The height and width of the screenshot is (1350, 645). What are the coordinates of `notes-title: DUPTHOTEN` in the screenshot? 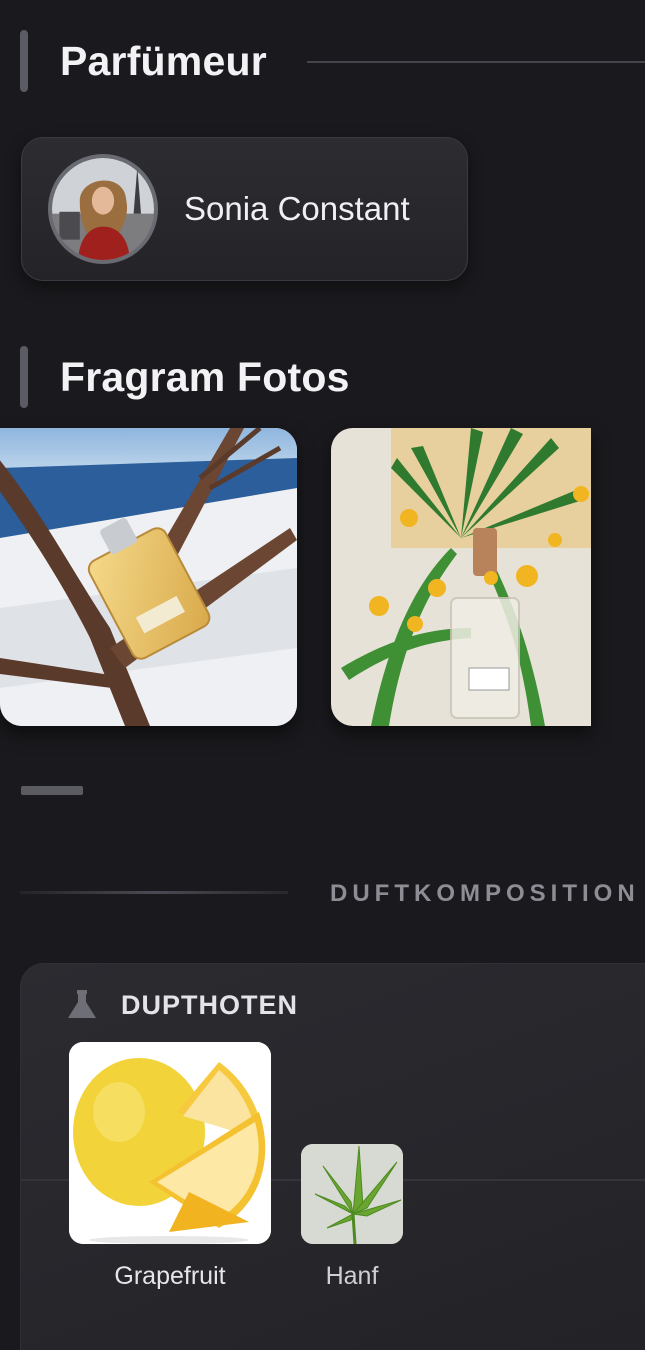 It's located at (209, 1004).